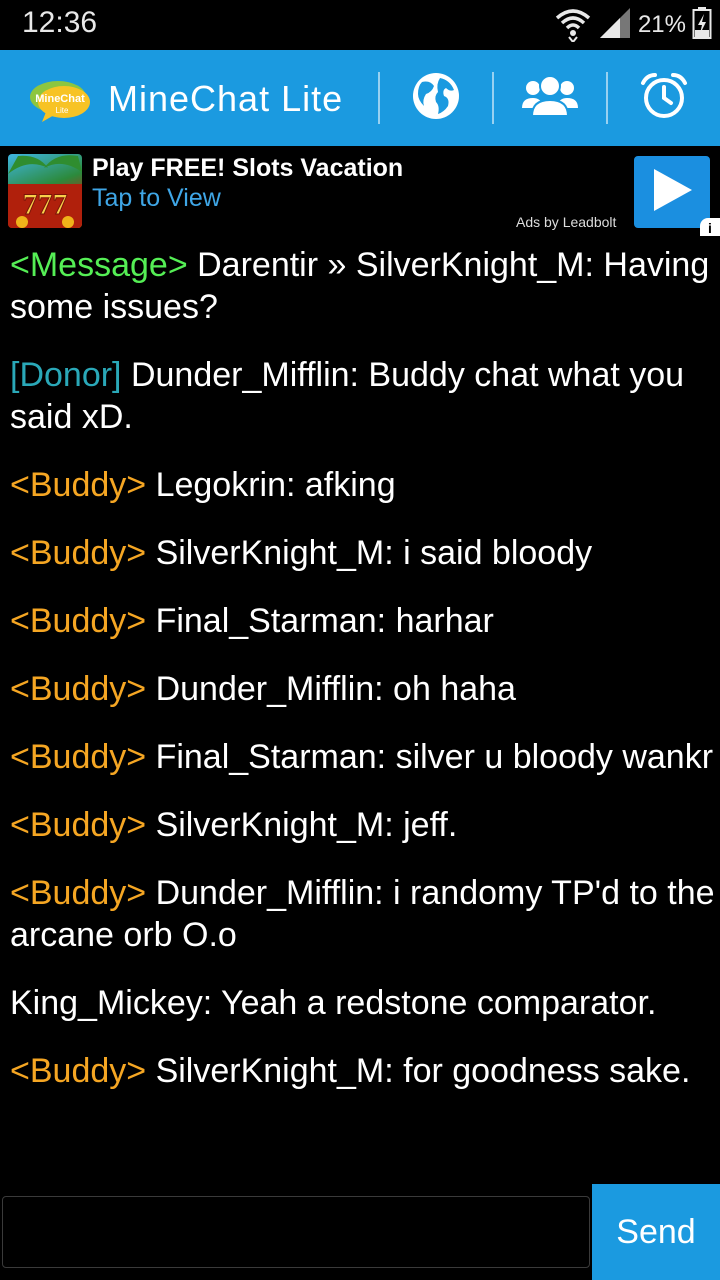 The width and height of the screenshot is (720, 1280). Describe the element at coordinates (418, 1071) in the screenshot. I see `message-text: SilverKnight_M: for goodness sake.` at that location.